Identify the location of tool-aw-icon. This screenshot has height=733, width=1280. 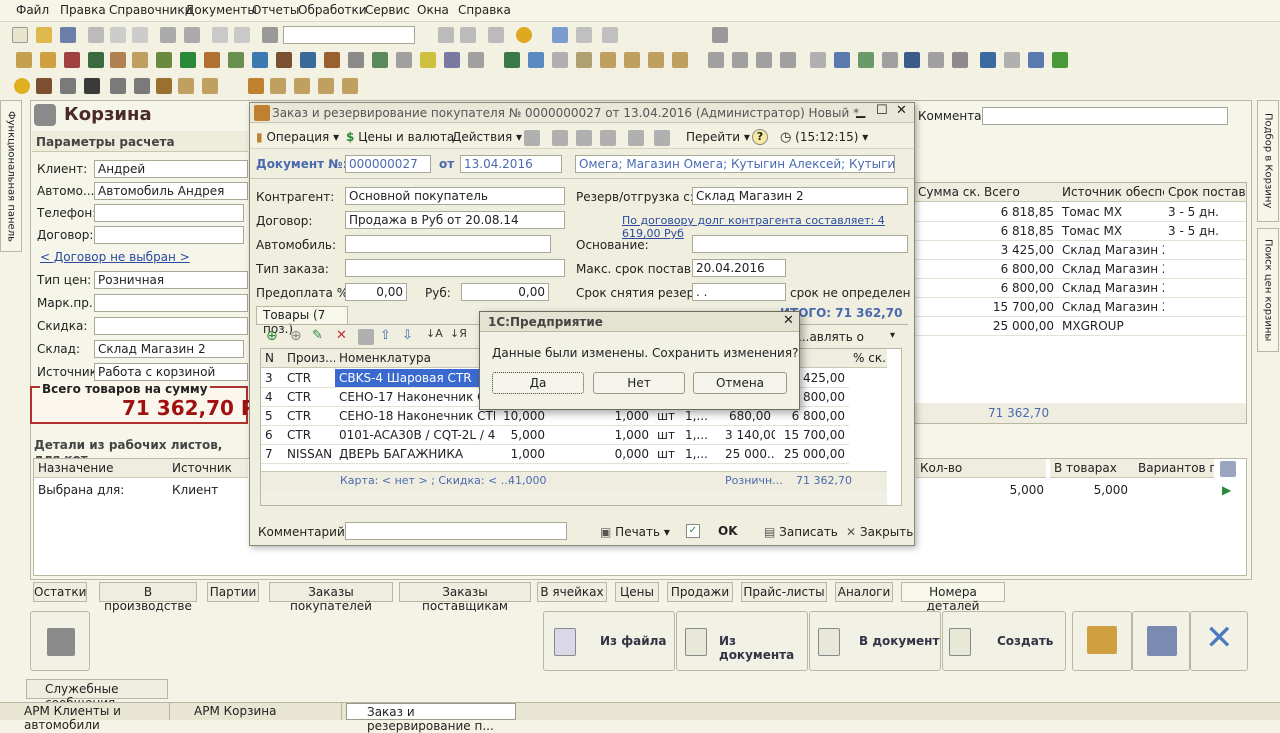
(210, 86).